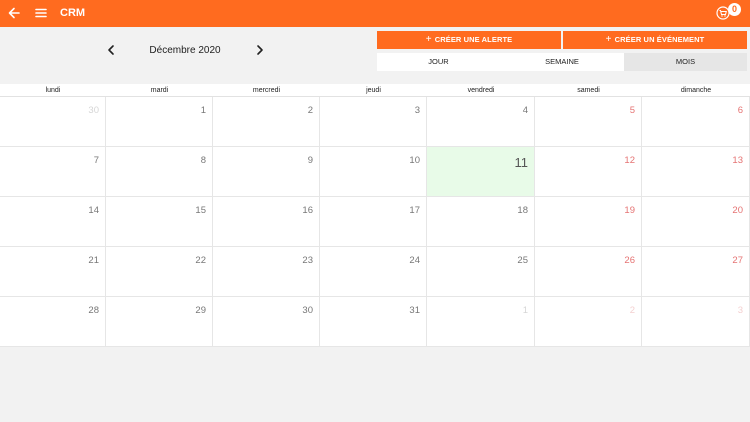 The image size is (750, 422). Describe the element at coordinates (740, 110) in the screenshot. I see `day-number: 6` at that location.